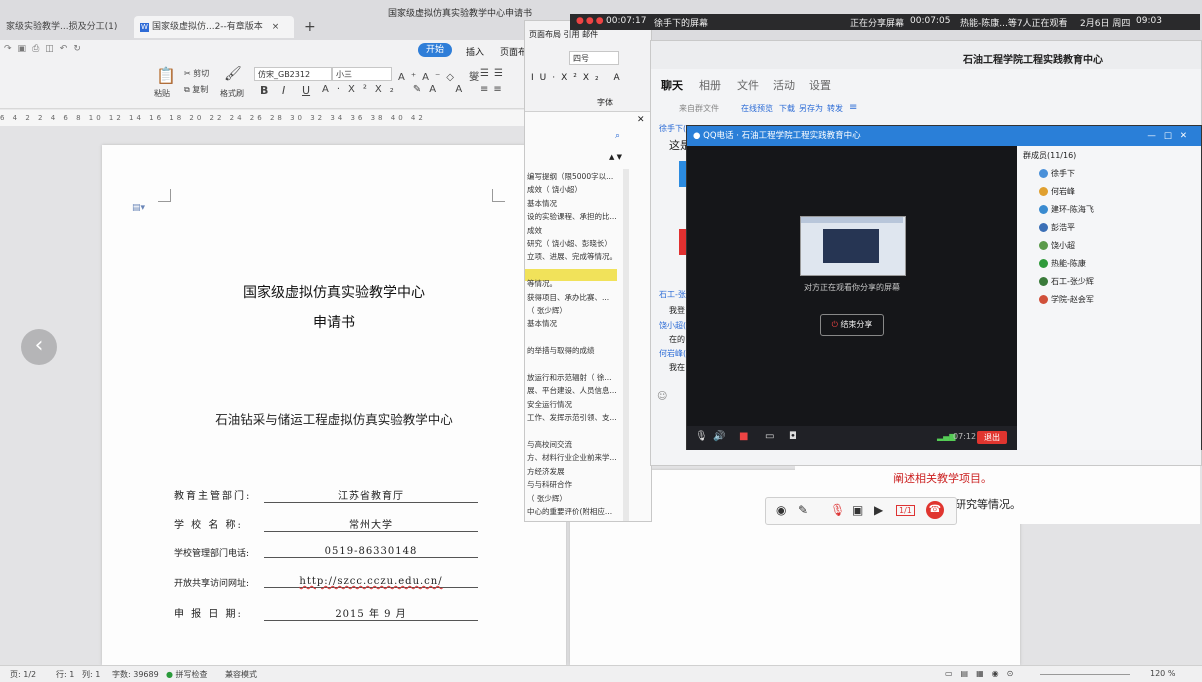  What do you see at coordinates (905, 510) in the screenshot?
I see `page-indicator: 1/1` at bounding box center [905, 510].